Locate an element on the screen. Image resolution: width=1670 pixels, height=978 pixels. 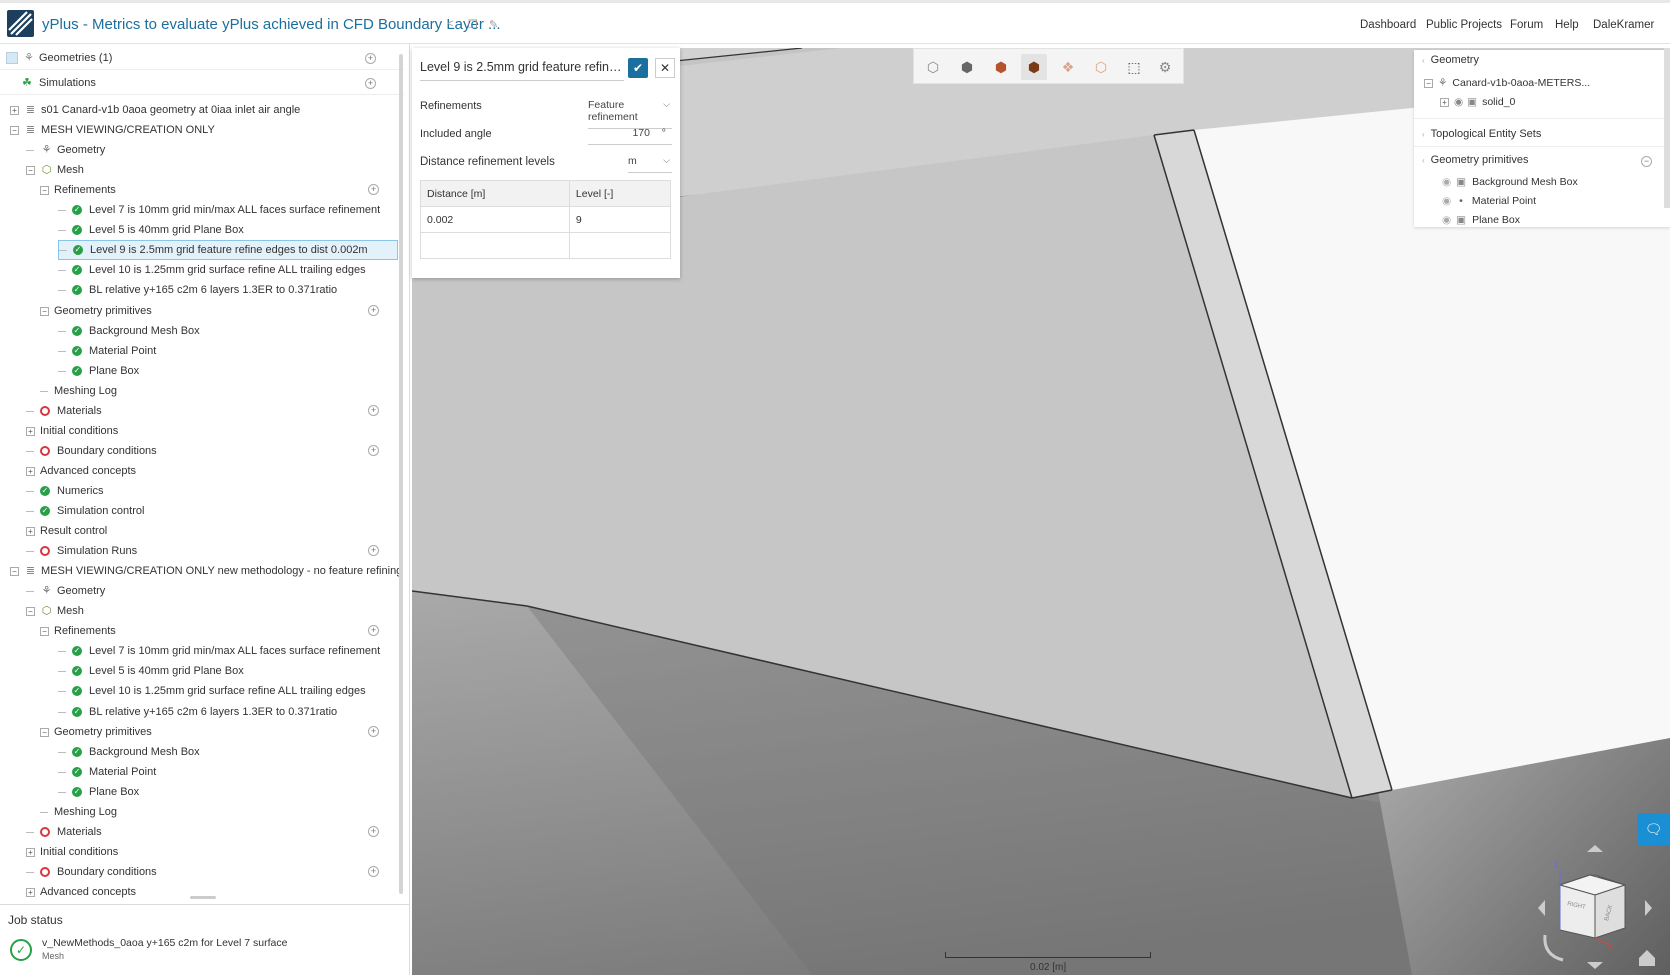
close-button: ✕ is located at coordinates (665, 68).